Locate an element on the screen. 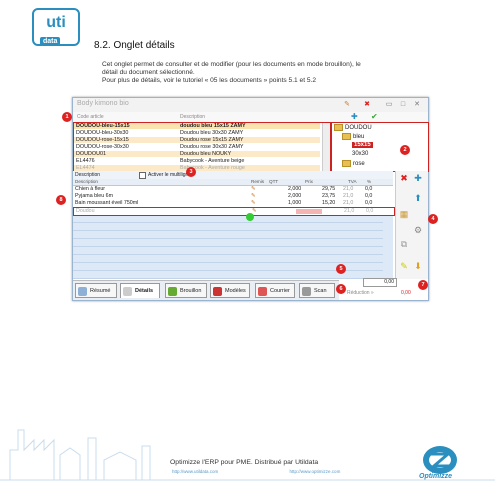 The image size is (495, 495). row-price: 23,75 is located at coordinates (329, 196).